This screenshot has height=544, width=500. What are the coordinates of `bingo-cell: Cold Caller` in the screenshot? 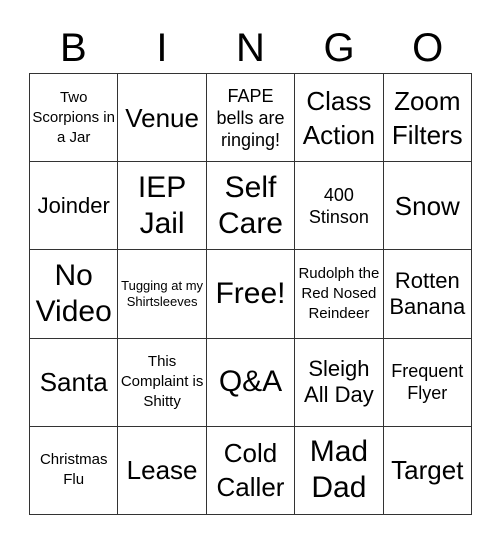 It's located at (251, 470).